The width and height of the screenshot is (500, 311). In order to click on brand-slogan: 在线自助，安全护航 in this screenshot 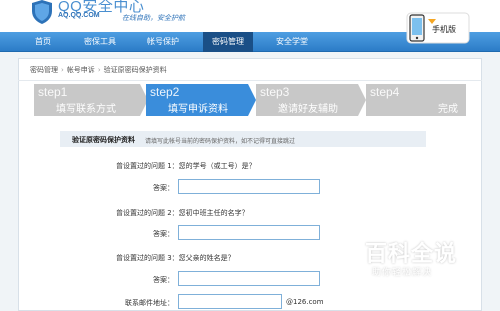, I will do `click(153, 18)`.